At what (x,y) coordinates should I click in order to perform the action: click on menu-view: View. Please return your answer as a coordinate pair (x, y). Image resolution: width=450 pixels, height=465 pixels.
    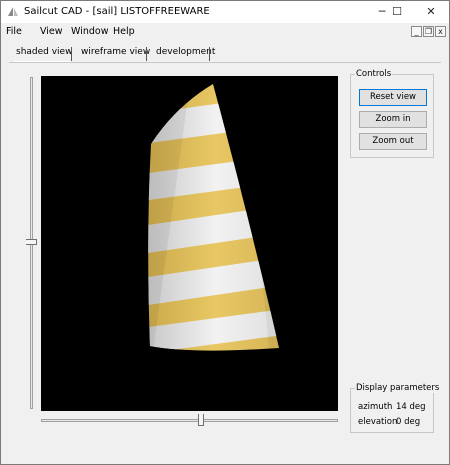
    Looking at the image, I should click on (51, 31).